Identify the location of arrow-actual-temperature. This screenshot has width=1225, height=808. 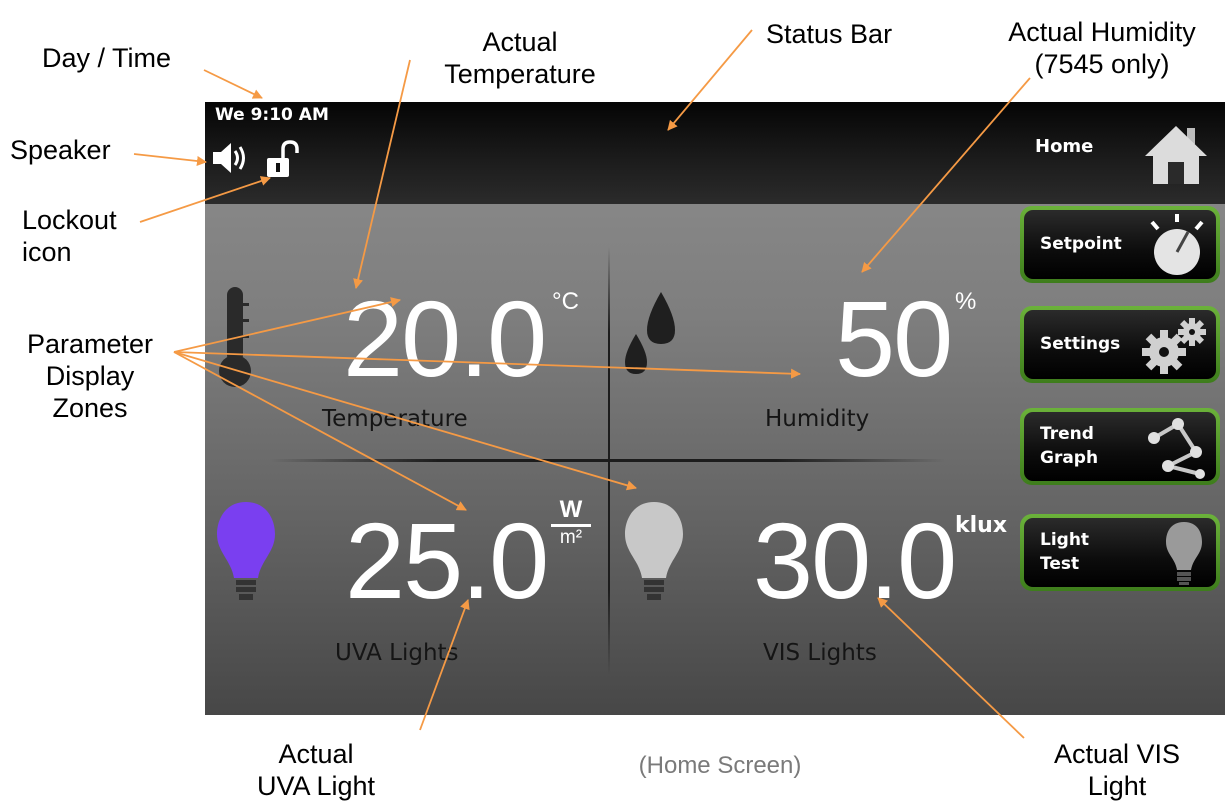
(382, 174).